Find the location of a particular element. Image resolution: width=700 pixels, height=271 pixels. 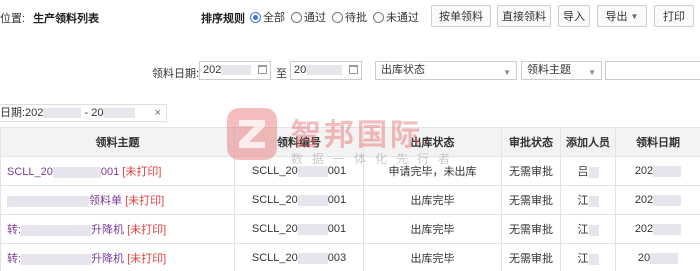

date-to-input: 20 is located at coordinates (326, 70).